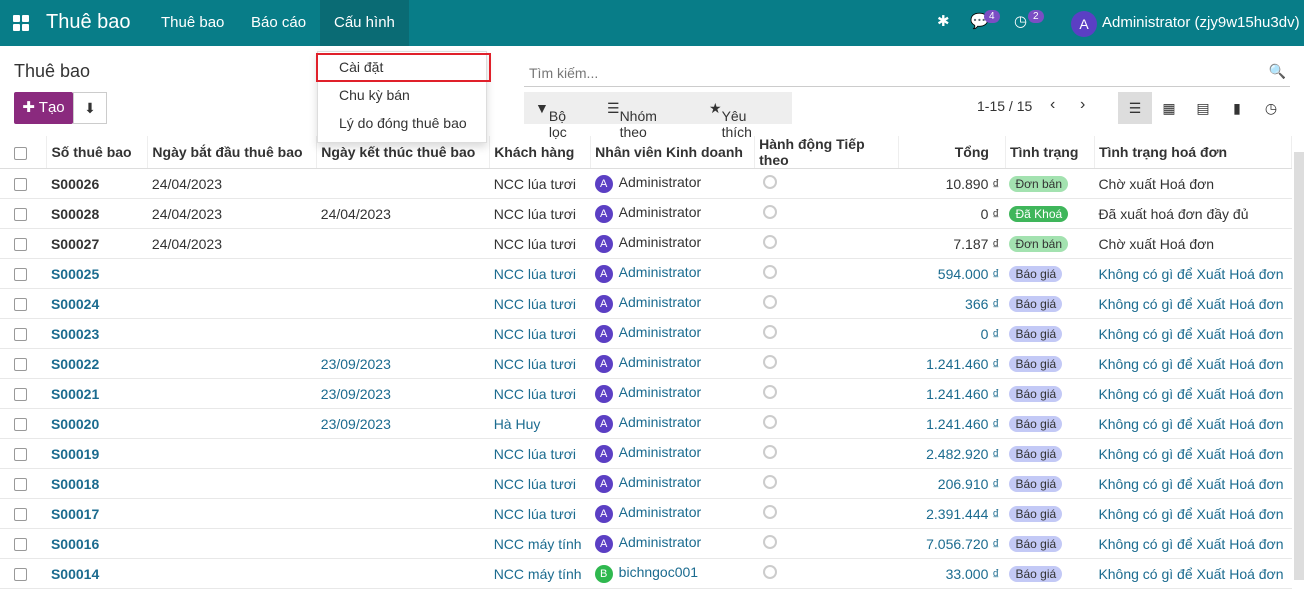 The width and height of the screenshot is (1304, 589). I want to click on col-status: Tình trạng, so click(1050, 152).